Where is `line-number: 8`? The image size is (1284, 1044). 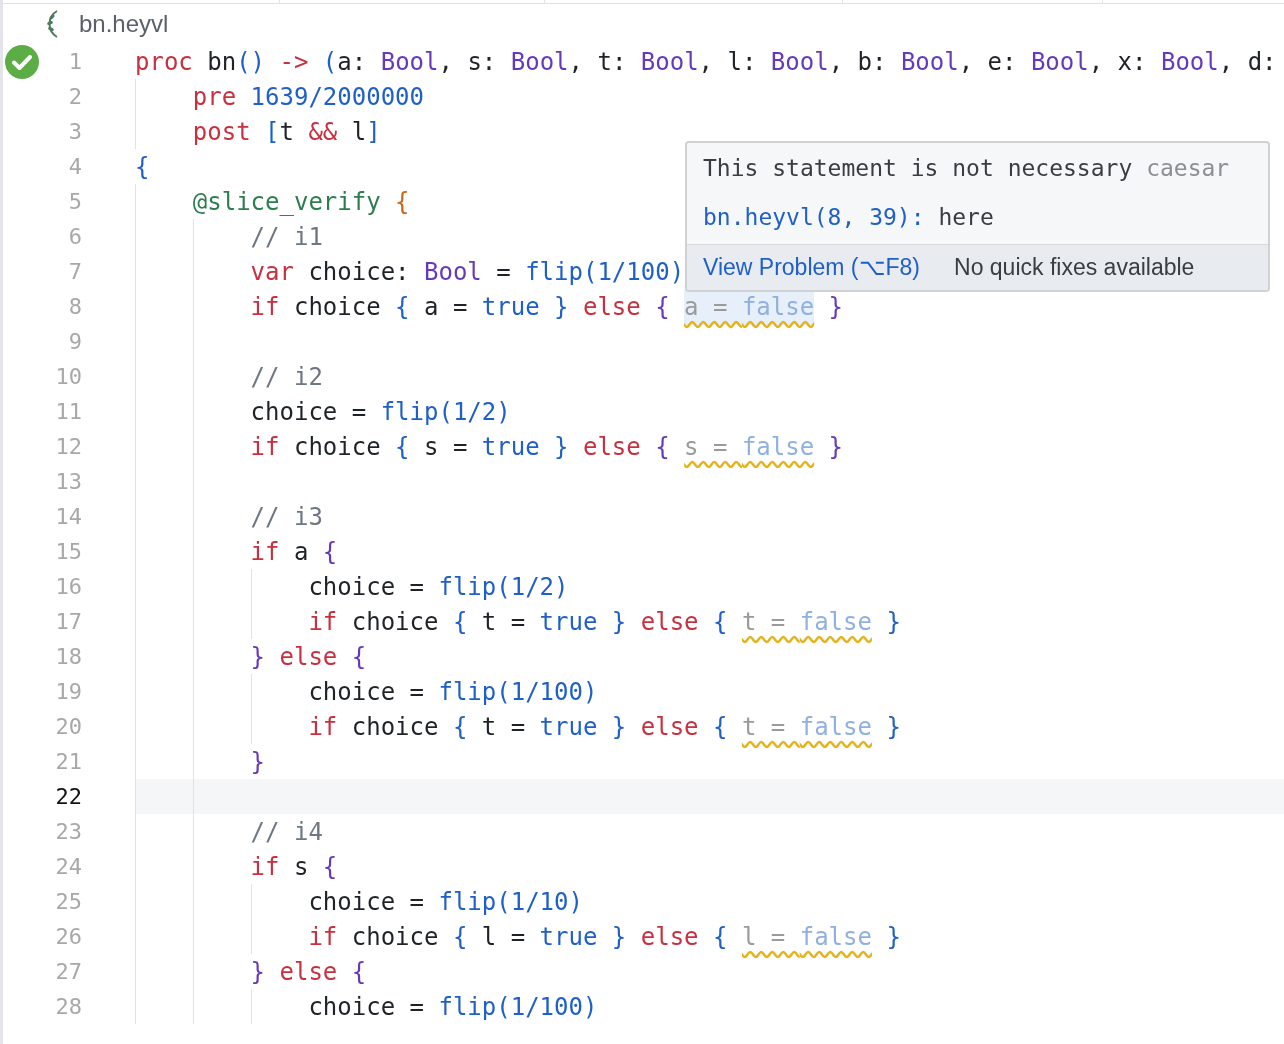 line-number: 8 is located at coordinates (74, 307).